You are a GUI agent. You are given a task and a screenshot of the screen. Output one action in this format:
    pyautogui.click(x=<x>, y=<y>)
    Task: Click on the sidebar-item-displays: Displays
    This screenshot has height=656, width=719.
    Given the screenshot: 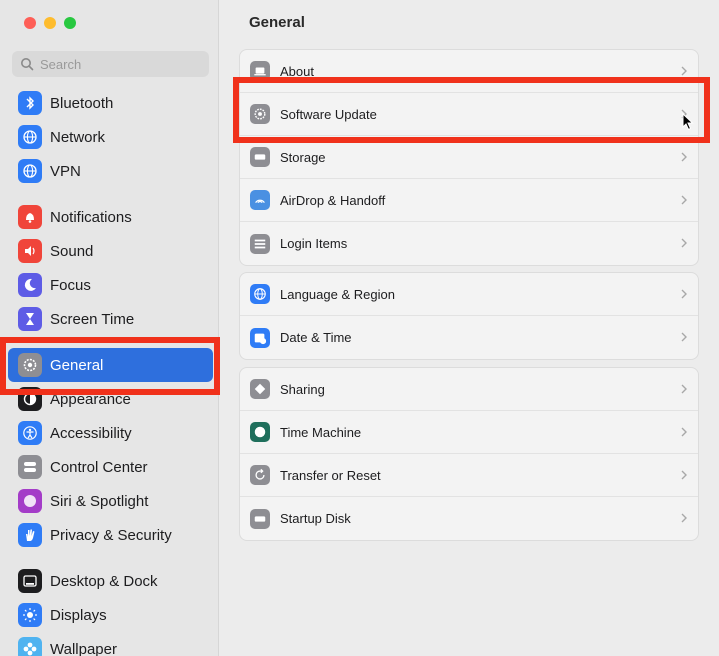 What is the action you would take?
    pyautogui.click(x=110, y=615)
    